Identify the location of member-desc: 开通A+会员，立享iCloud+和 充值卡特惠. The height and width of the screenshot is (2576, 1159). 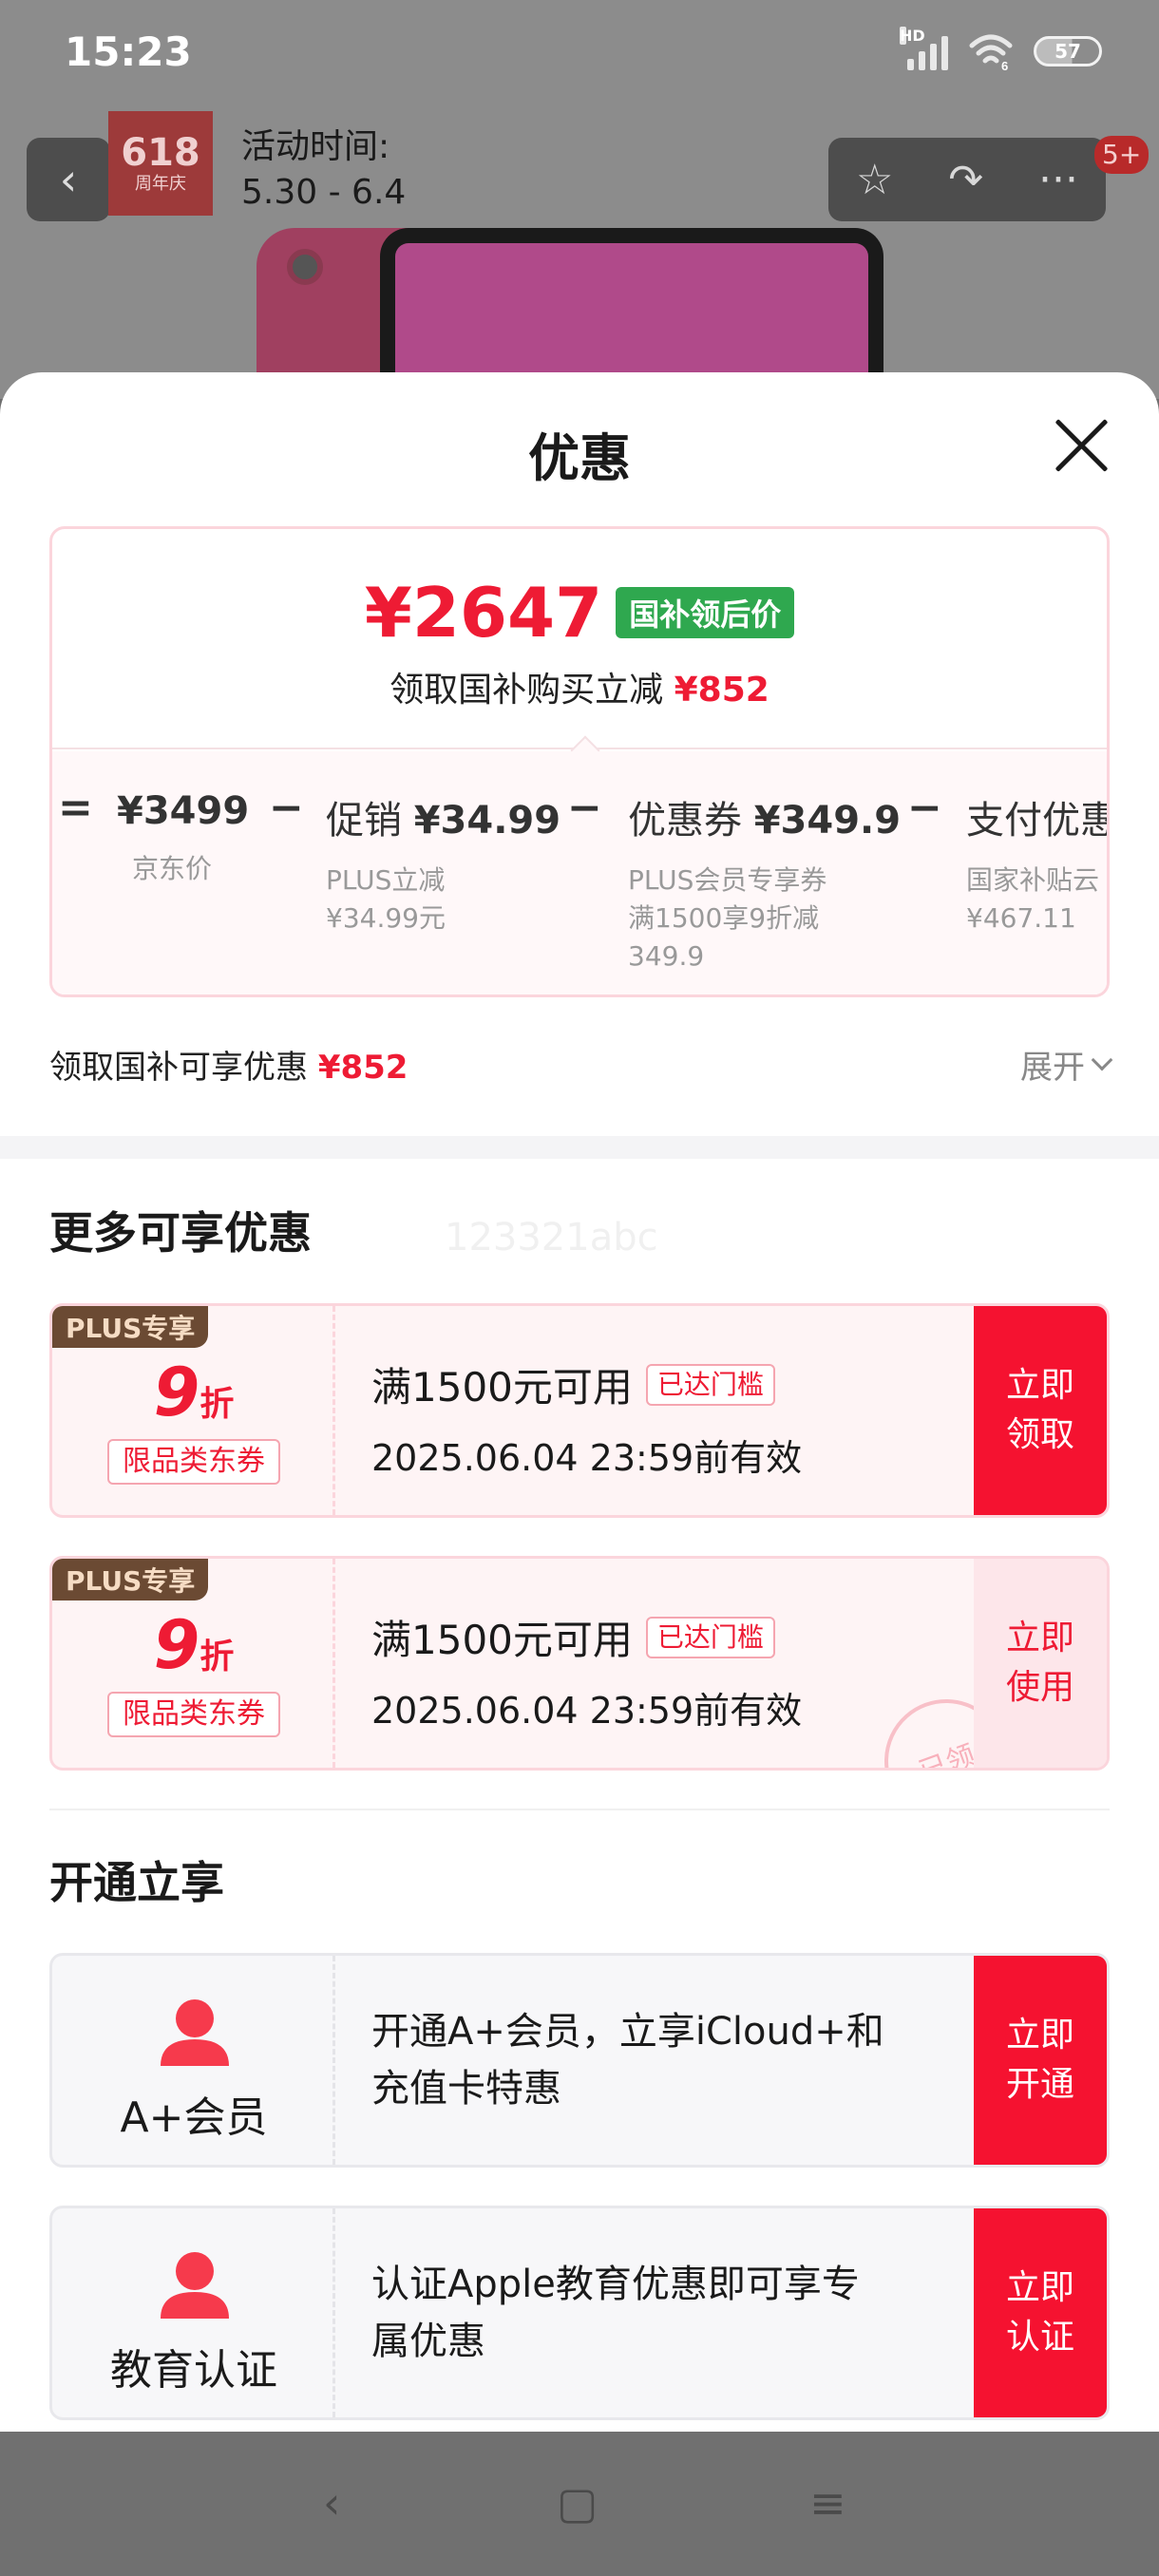
(646, 2060).